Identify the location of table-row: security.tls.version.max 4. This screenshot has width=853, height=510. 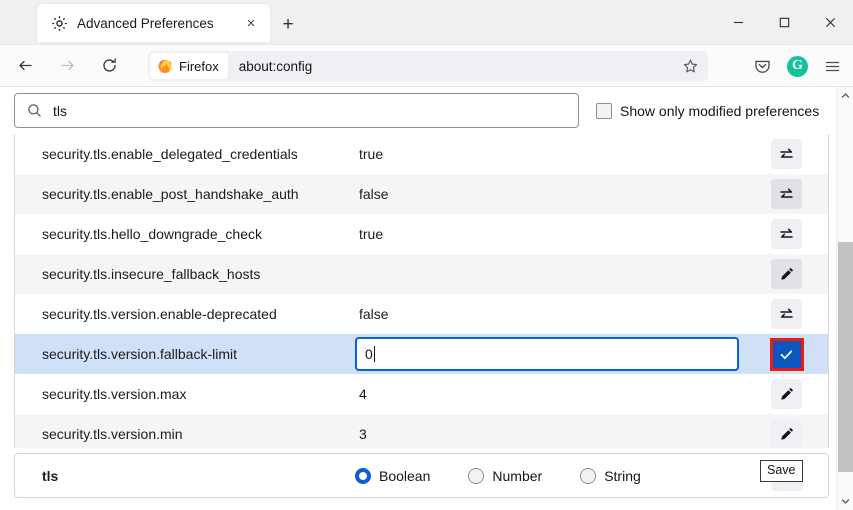
(421, 394).